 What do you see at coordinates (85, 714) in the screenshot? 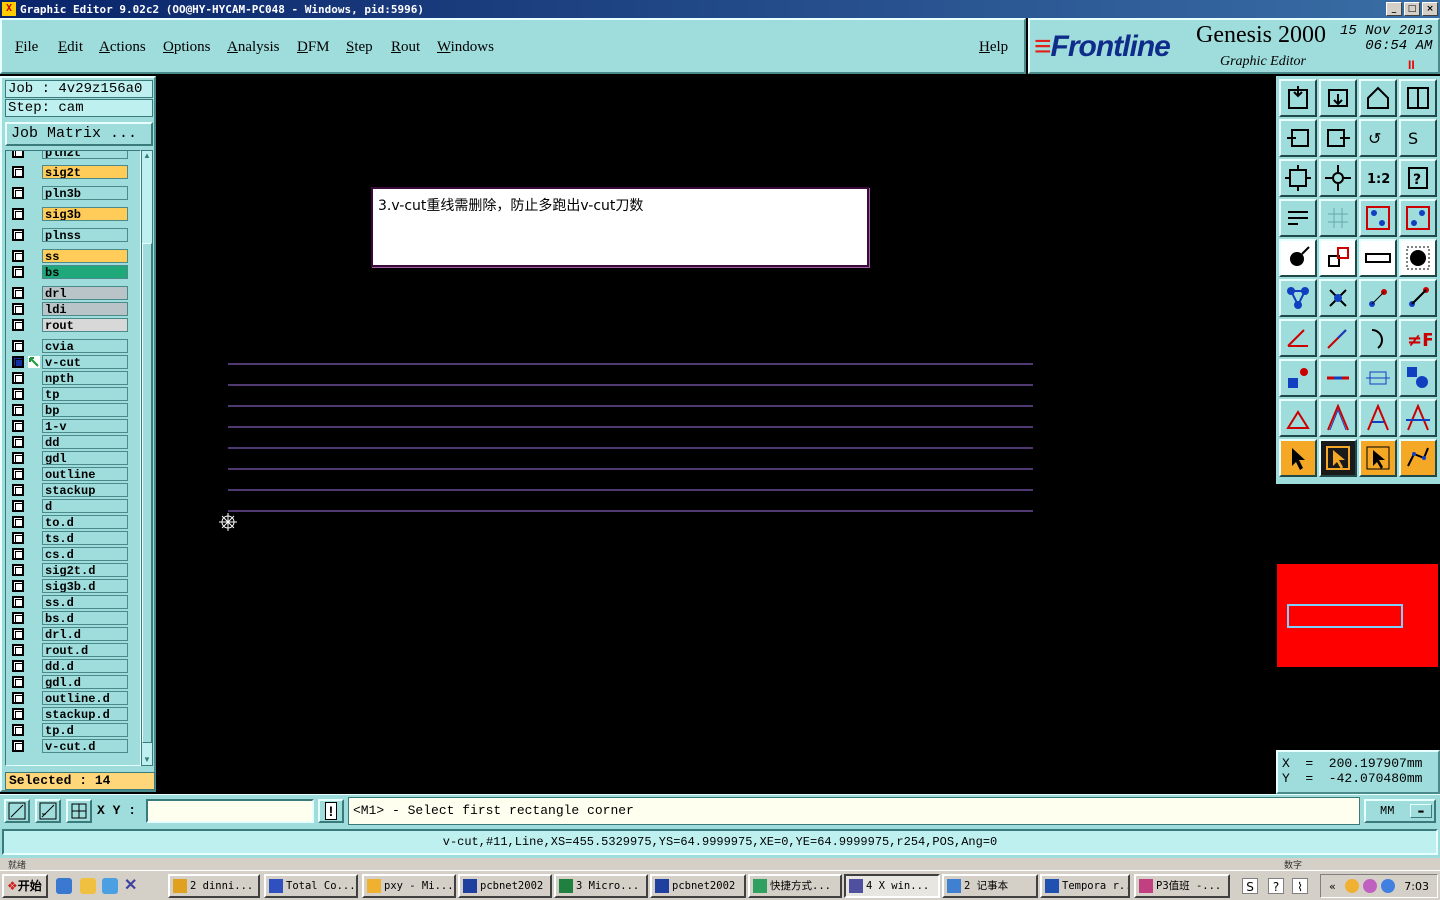
I see `layer-name: stackup.d` at bounding box center [85, 714].